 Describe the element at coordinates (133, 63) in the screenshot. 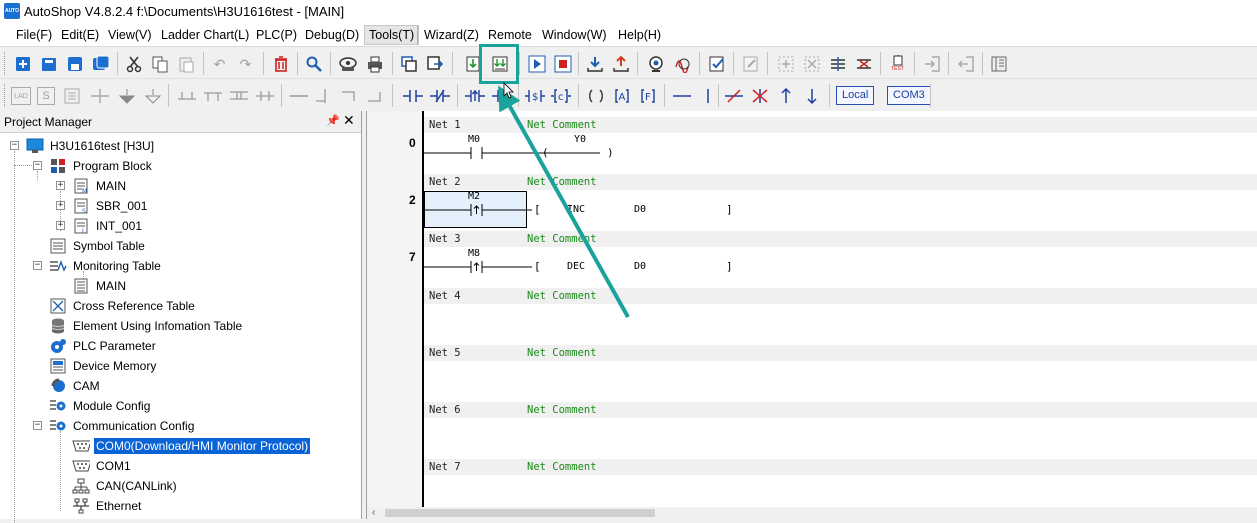

I see `cut-icon` at that location.